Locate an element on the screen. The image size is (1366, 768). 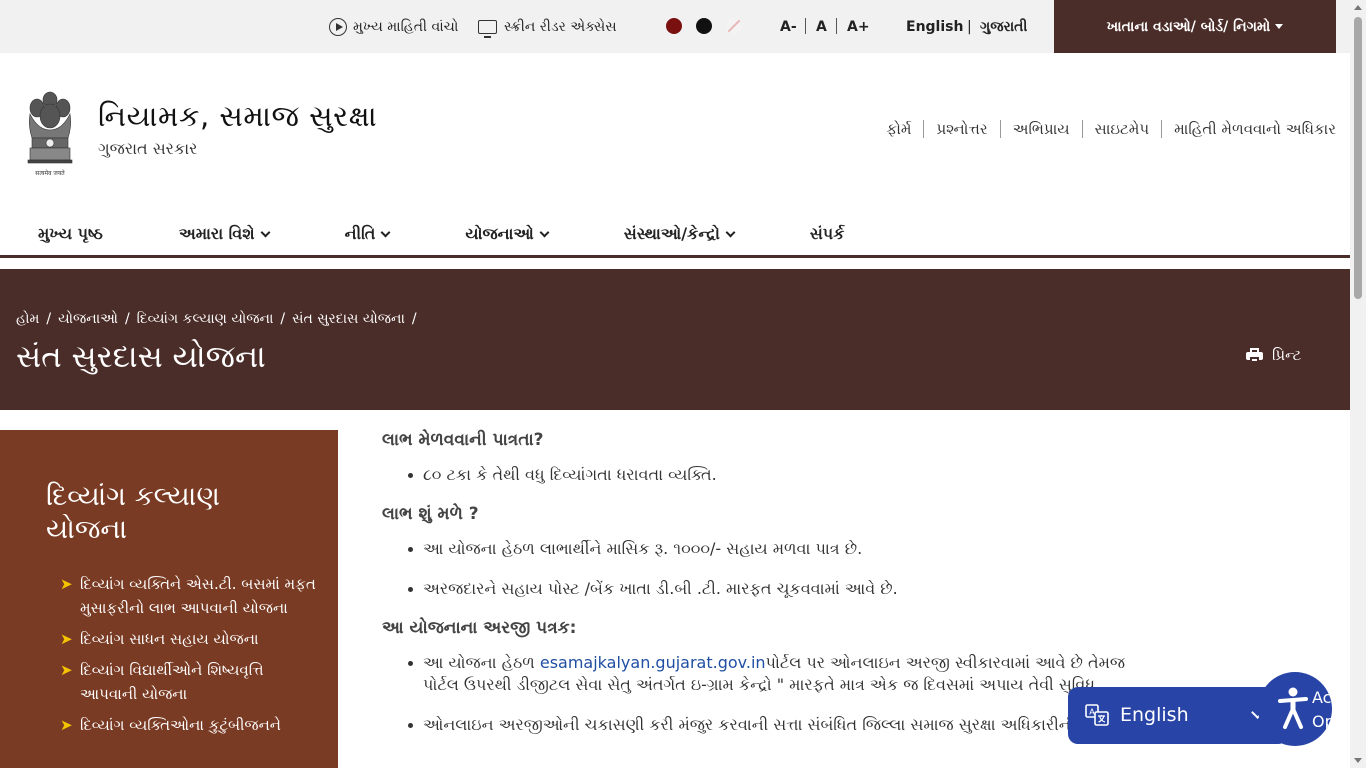
sidebar-item-equipment-aid: ➤ દિવ્યાંગ સાધન સહાય યોજના is located at coordinates (191, 639).